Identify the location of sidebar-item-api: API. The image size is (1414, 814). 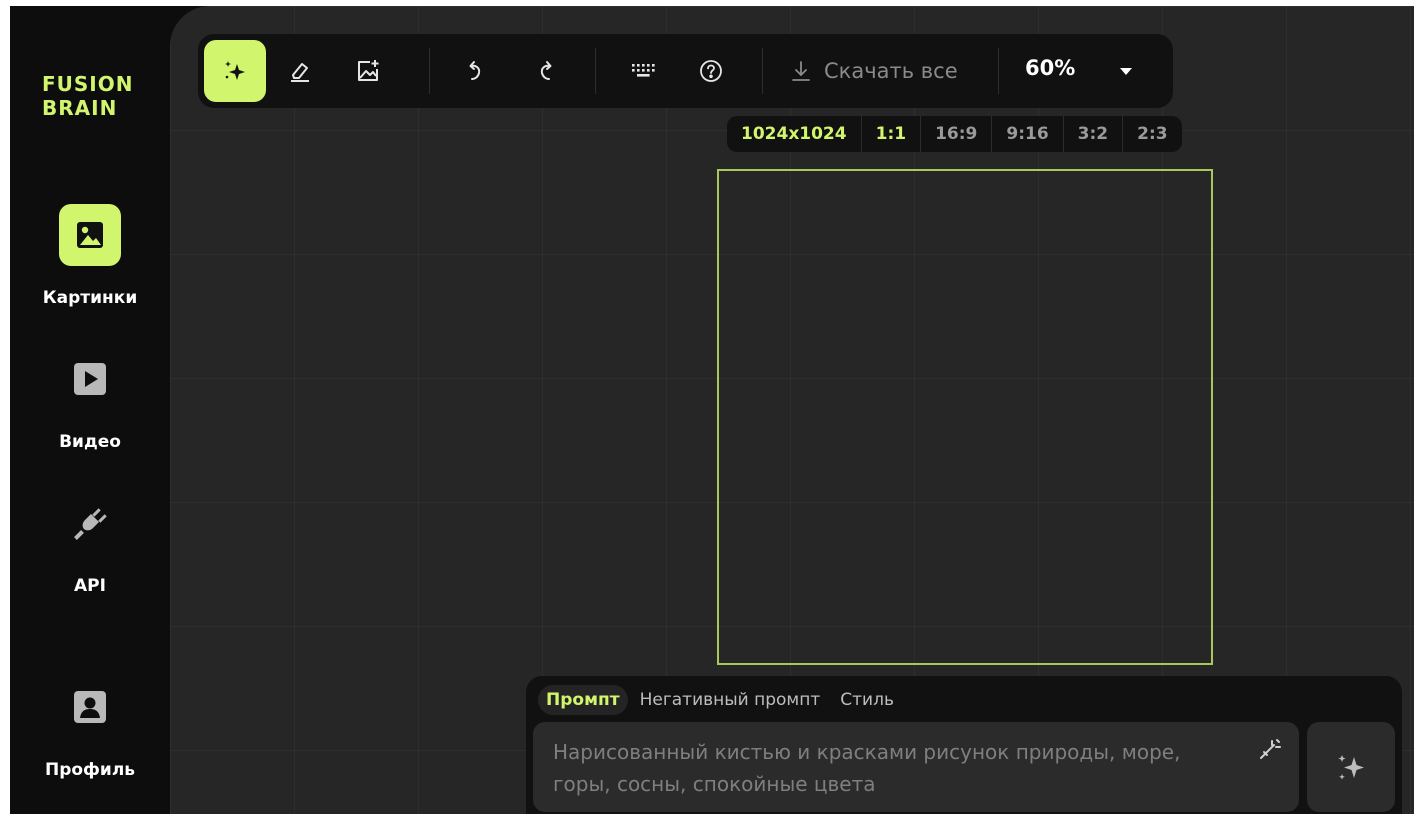
(90, 544).